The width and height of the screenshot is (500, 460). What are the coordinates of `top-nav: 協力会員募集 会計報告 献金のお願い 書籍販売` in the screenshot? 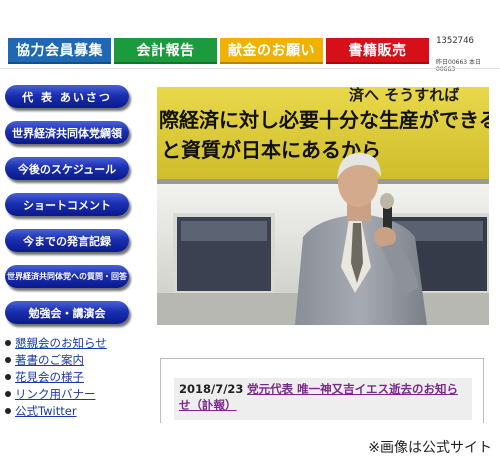 It's located at (218, 51).